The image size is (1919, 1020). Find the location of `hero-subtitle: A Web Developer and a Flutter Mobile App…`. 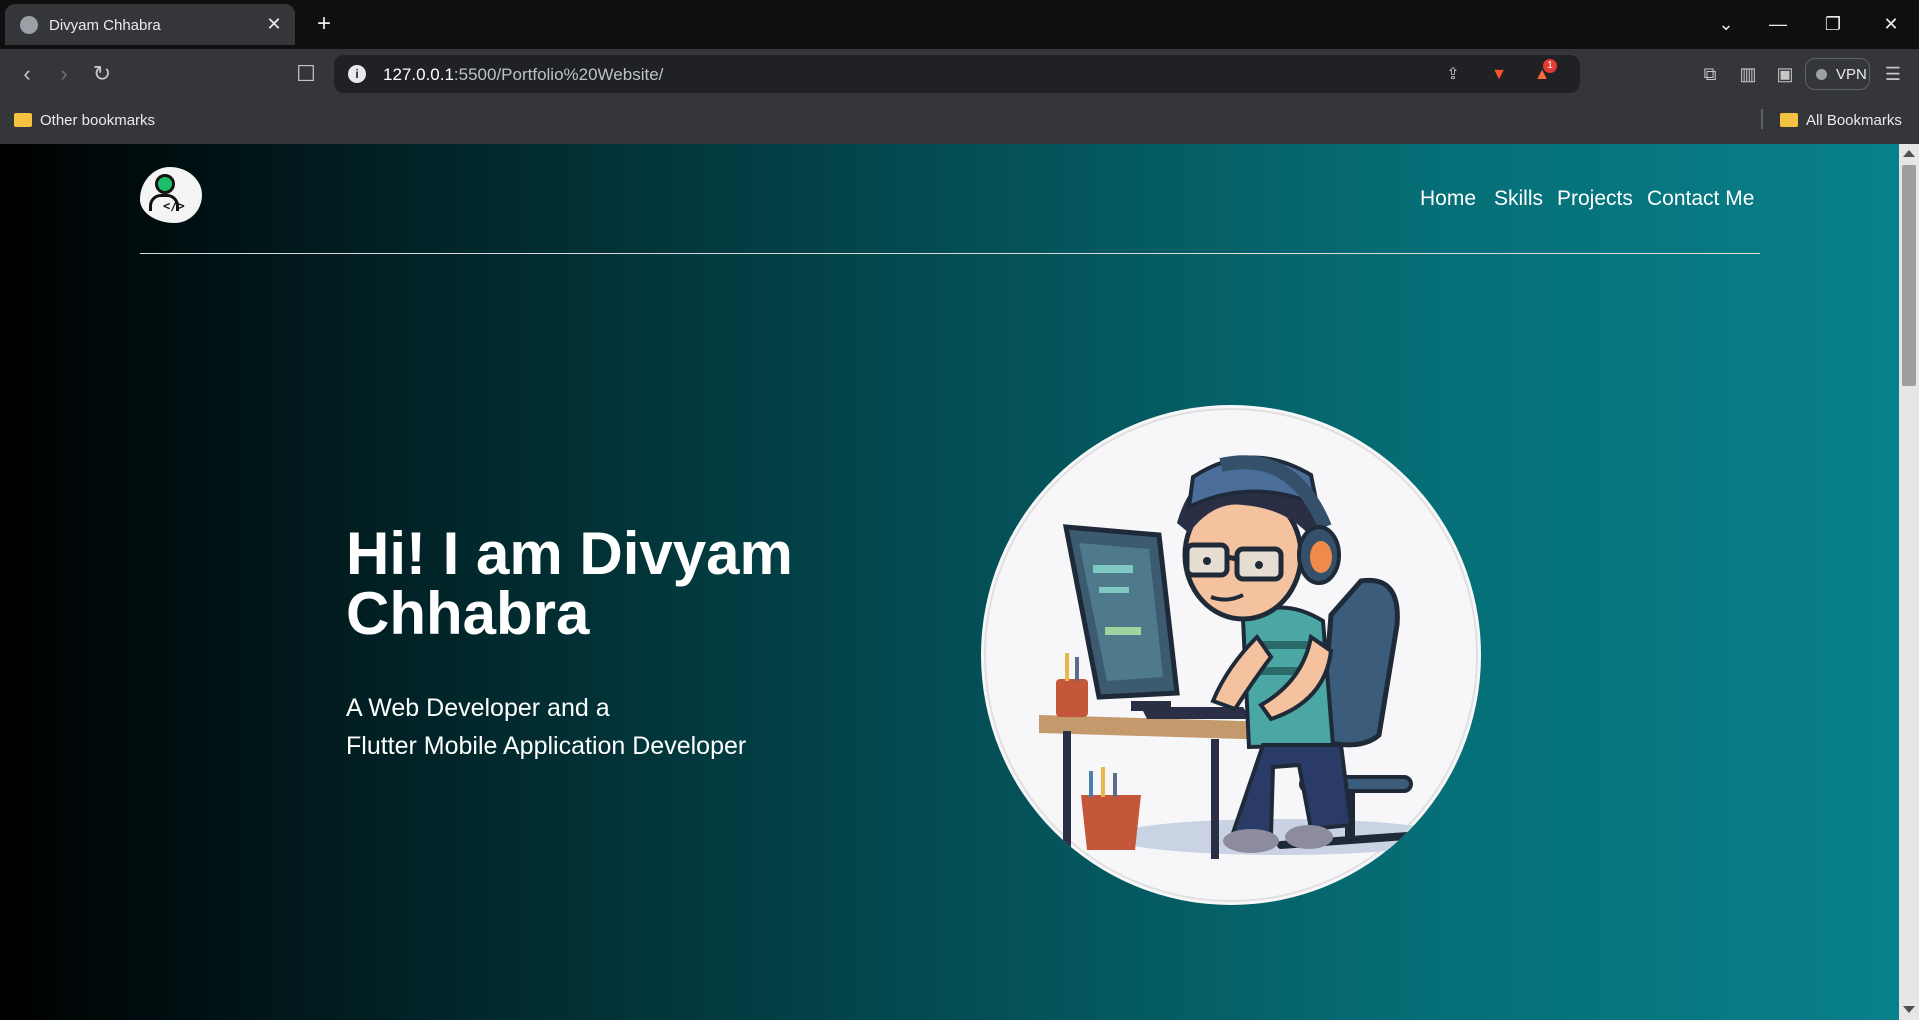

hero-subtitle: A Web Developer and a Flutter Mobile App… is located at coordinates (546, 727).